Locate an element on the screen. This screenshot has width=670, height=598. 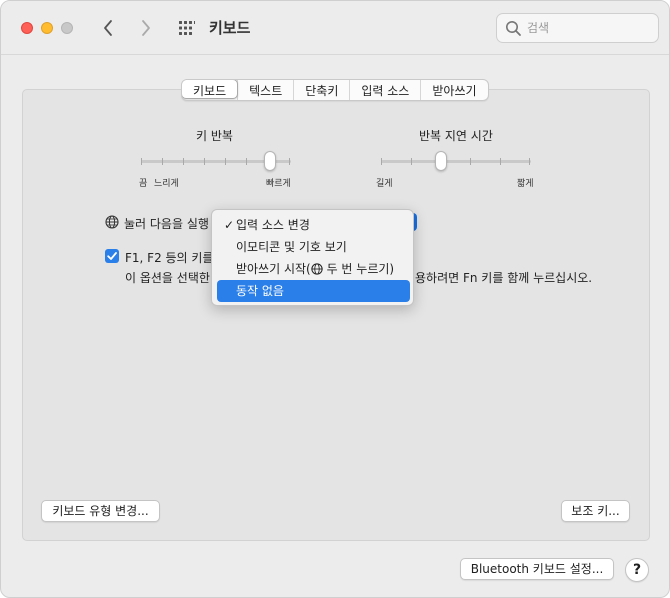
checkmark-icon is located at coordinates (112, 256).